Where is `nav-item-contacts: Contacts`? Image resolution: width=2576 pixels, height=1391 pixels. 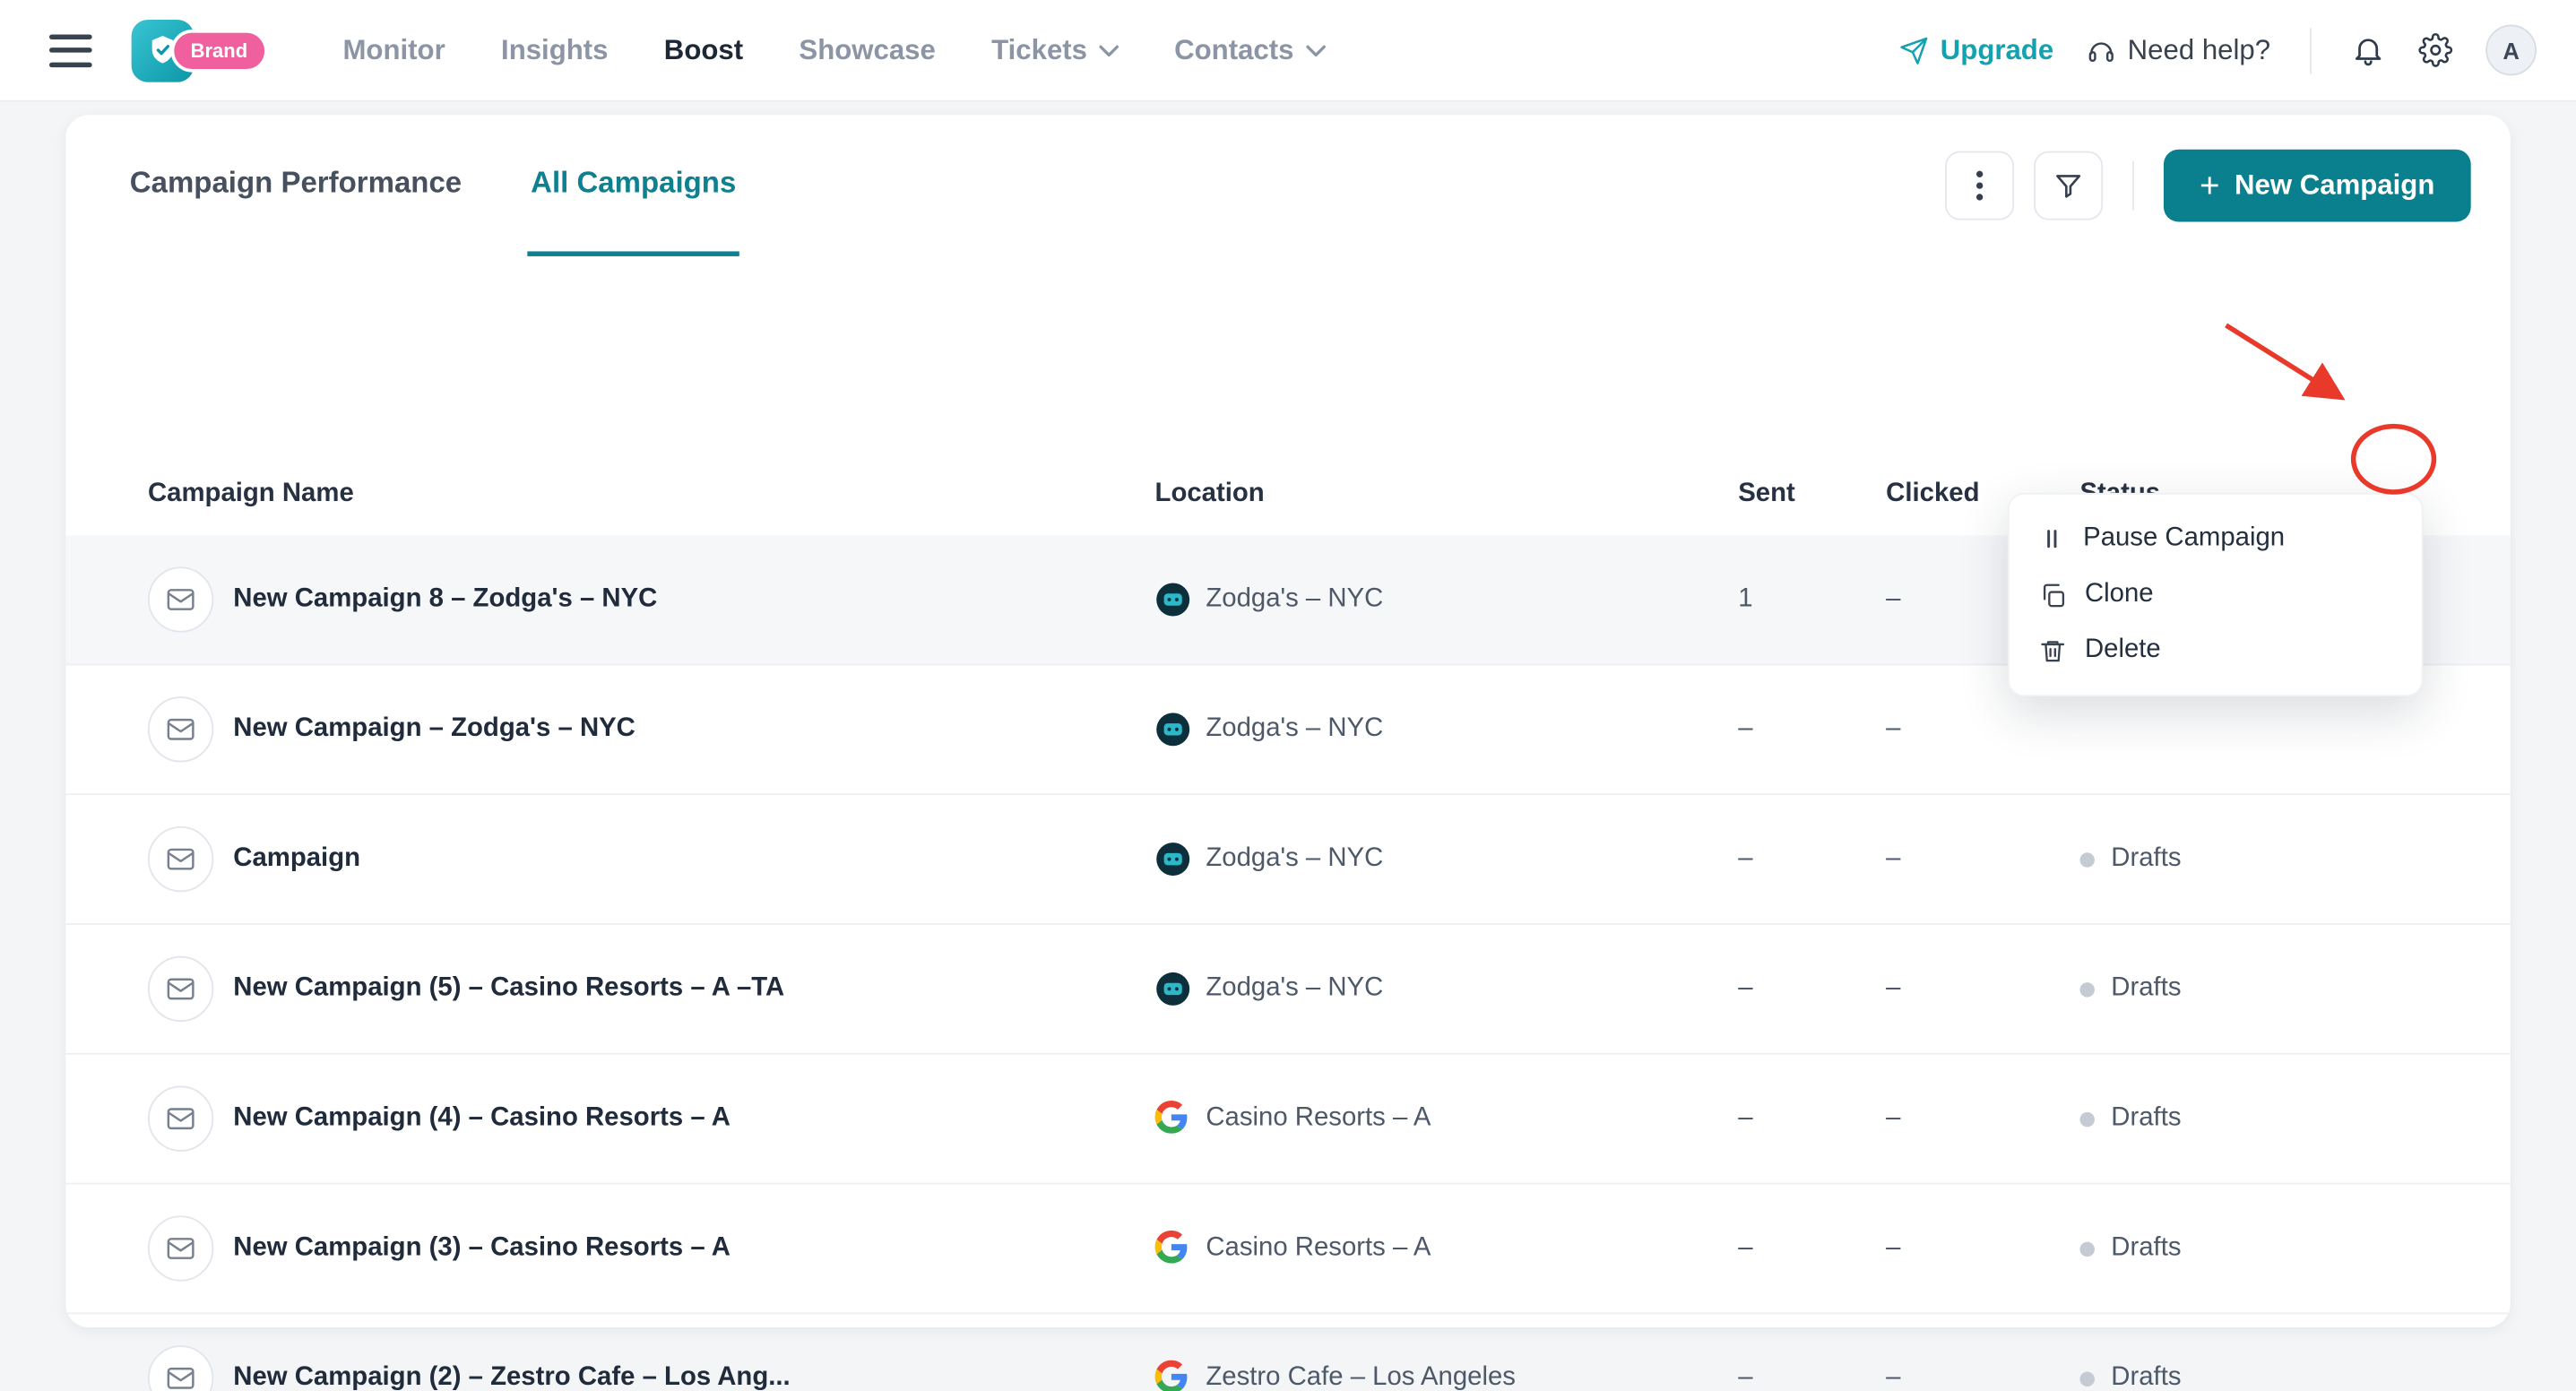
nav-item-contacts: Contacts is located at coordinates (1250, 50).